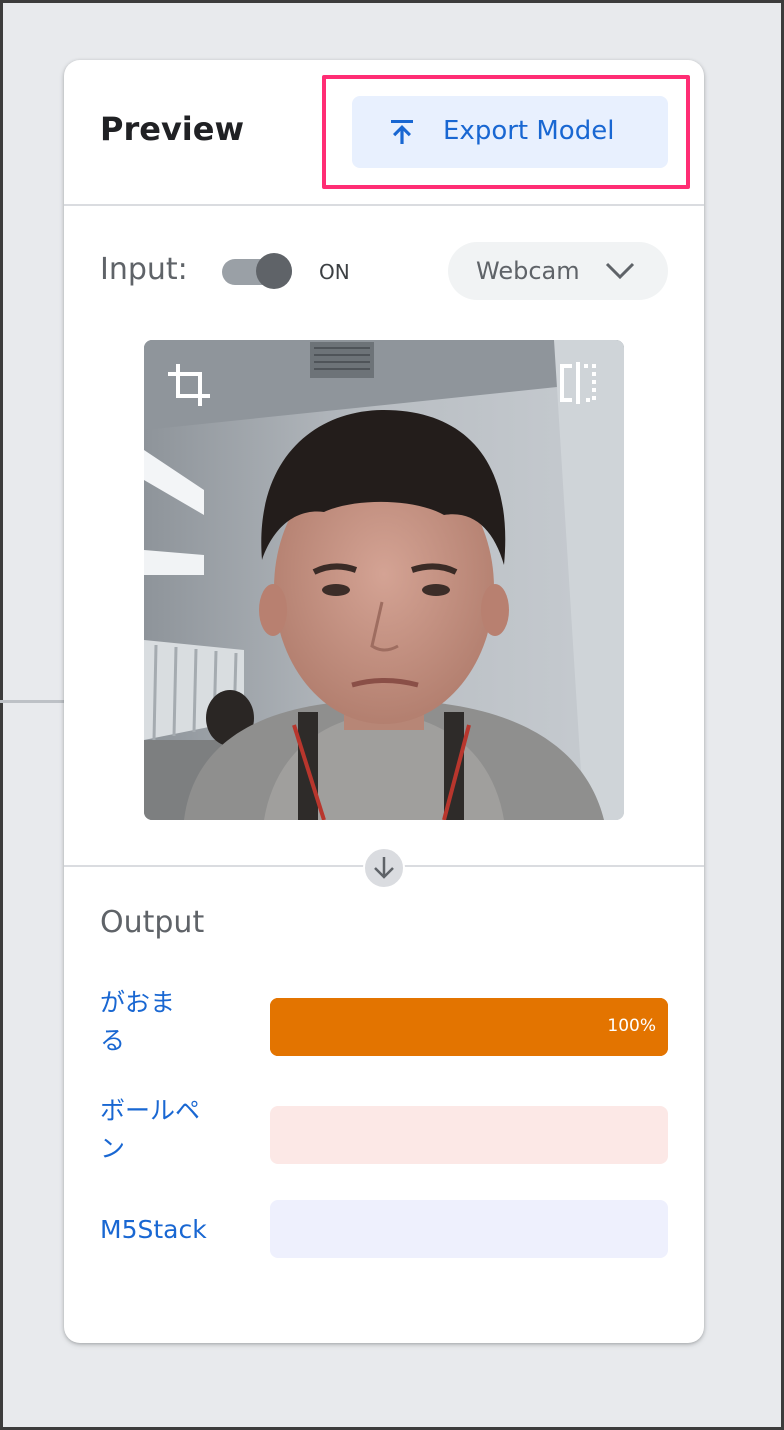 The image size is (784, 1430). I want to click on class-label-2: ボールペ ン, so click(150, 1129).